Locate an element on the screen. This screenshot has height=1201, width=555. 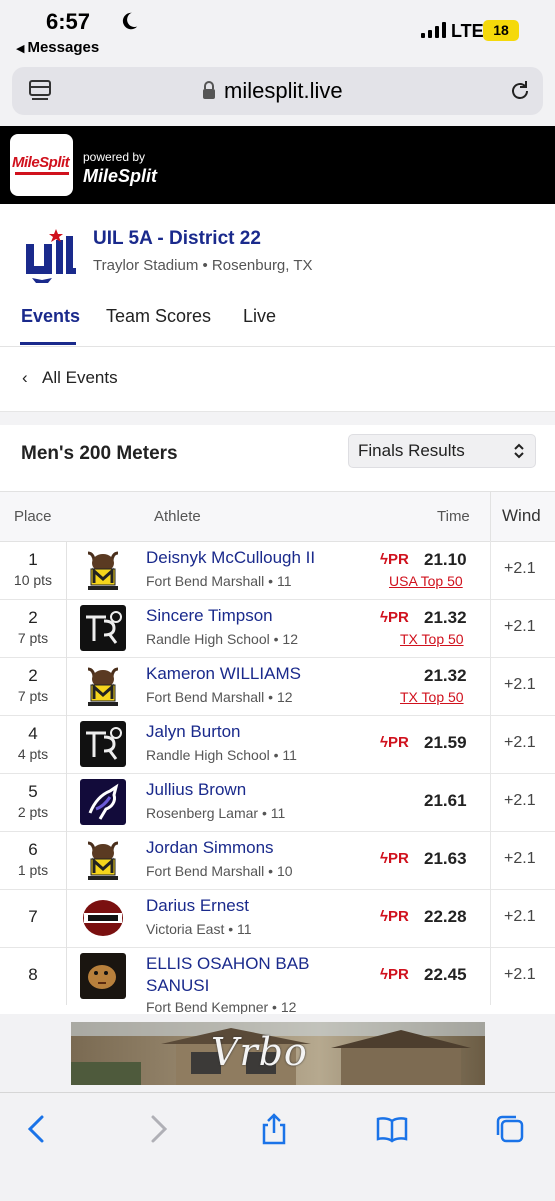
results-view-select: Finals Results is located at coordinates (442, 451).